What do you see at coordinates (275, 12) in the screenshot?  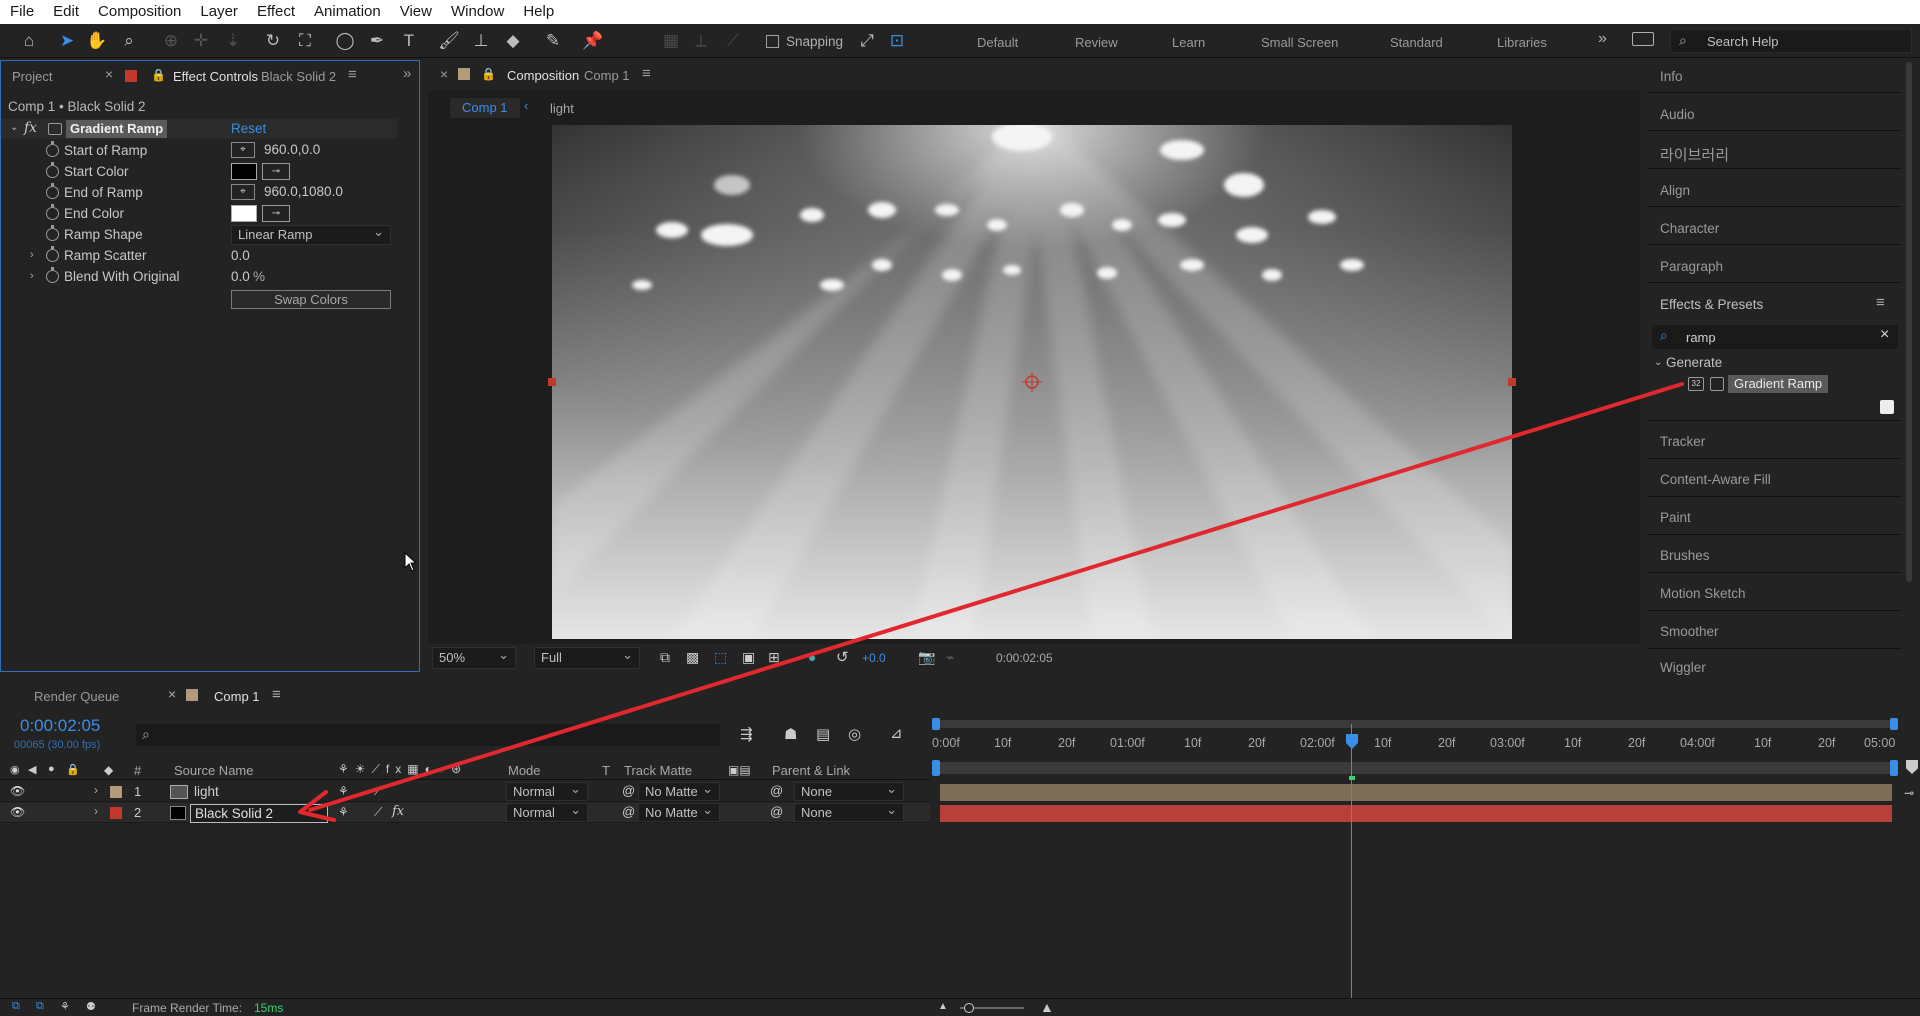 I see `menu-effect: Effect` at bounding box center [275, 12].